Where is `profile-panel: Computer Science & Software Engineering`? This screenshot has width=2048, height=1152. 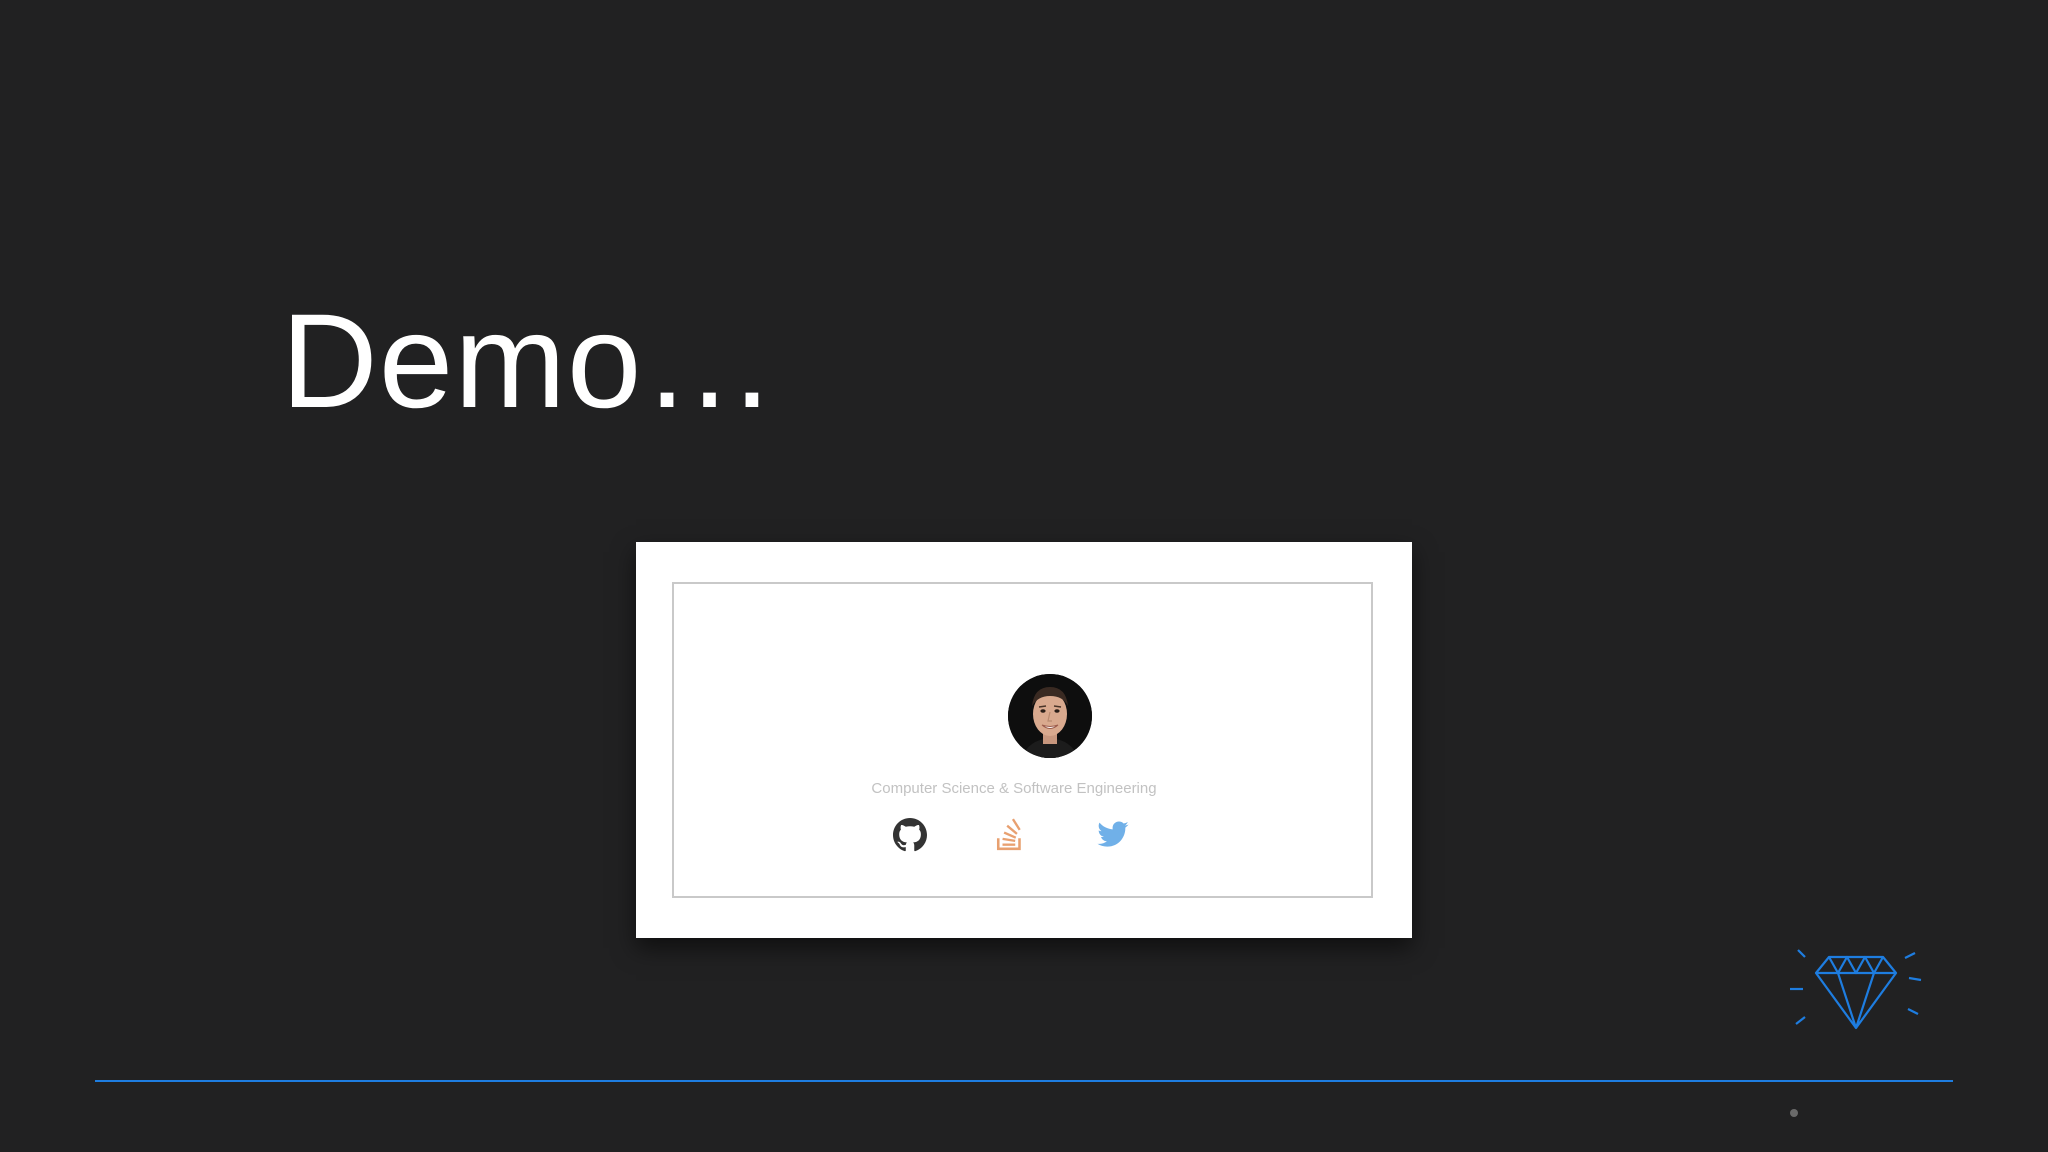
profile-panel: Computer Science & Software Engineering is located at coordinates (1022, 740).